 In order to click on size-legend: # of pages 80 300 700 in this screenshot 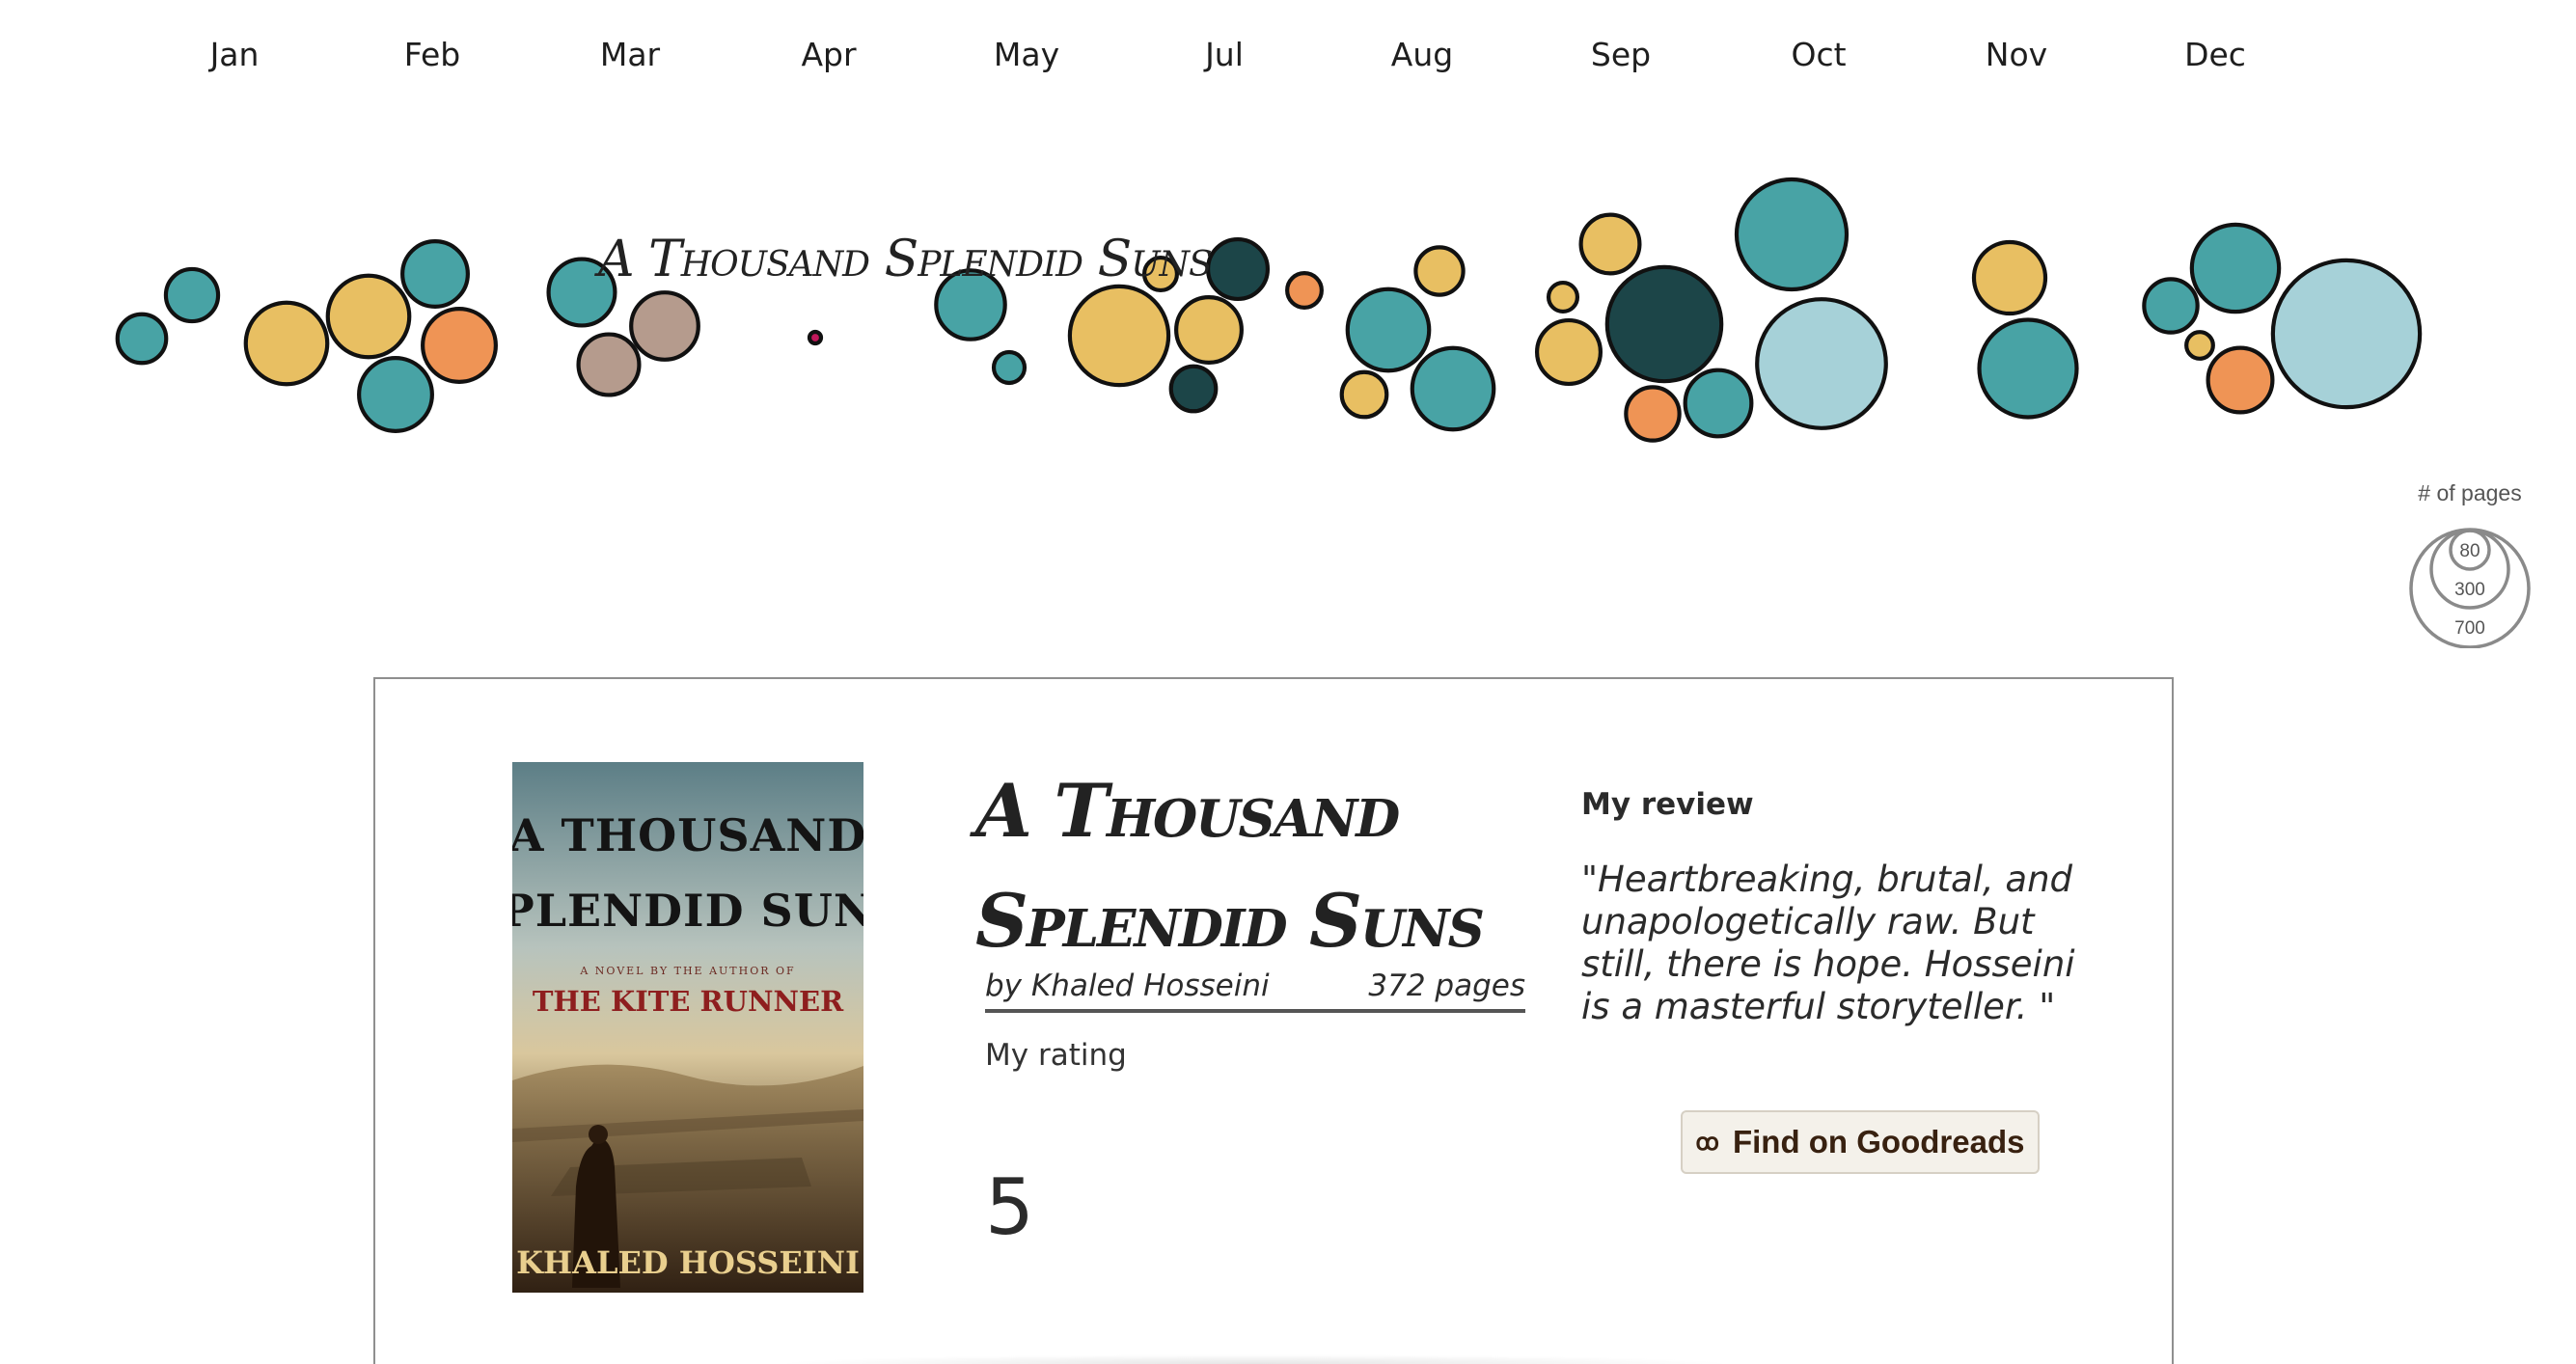, I will do `click(2470, 567)`.